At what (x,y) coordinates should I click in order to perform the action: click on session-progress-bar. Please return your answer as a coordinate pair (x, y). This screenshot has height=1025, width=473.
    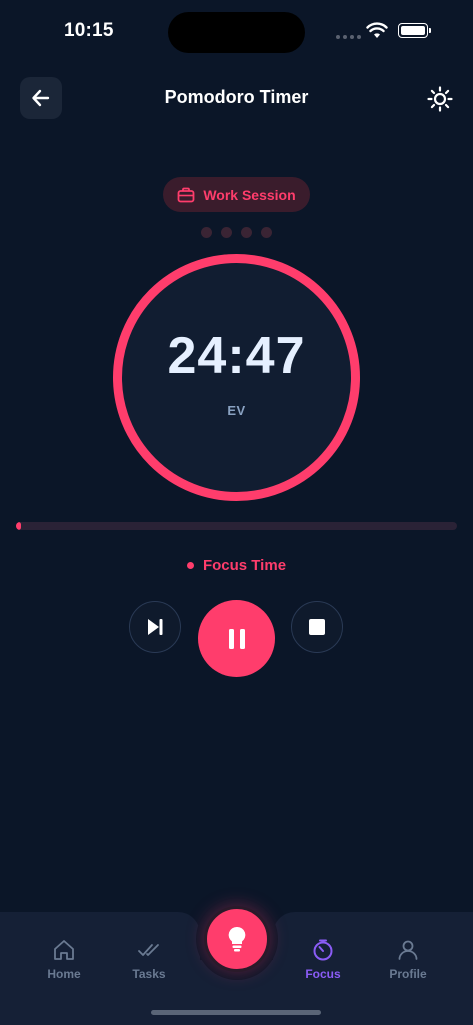
    Looking at the image, I should click on (236, 526).